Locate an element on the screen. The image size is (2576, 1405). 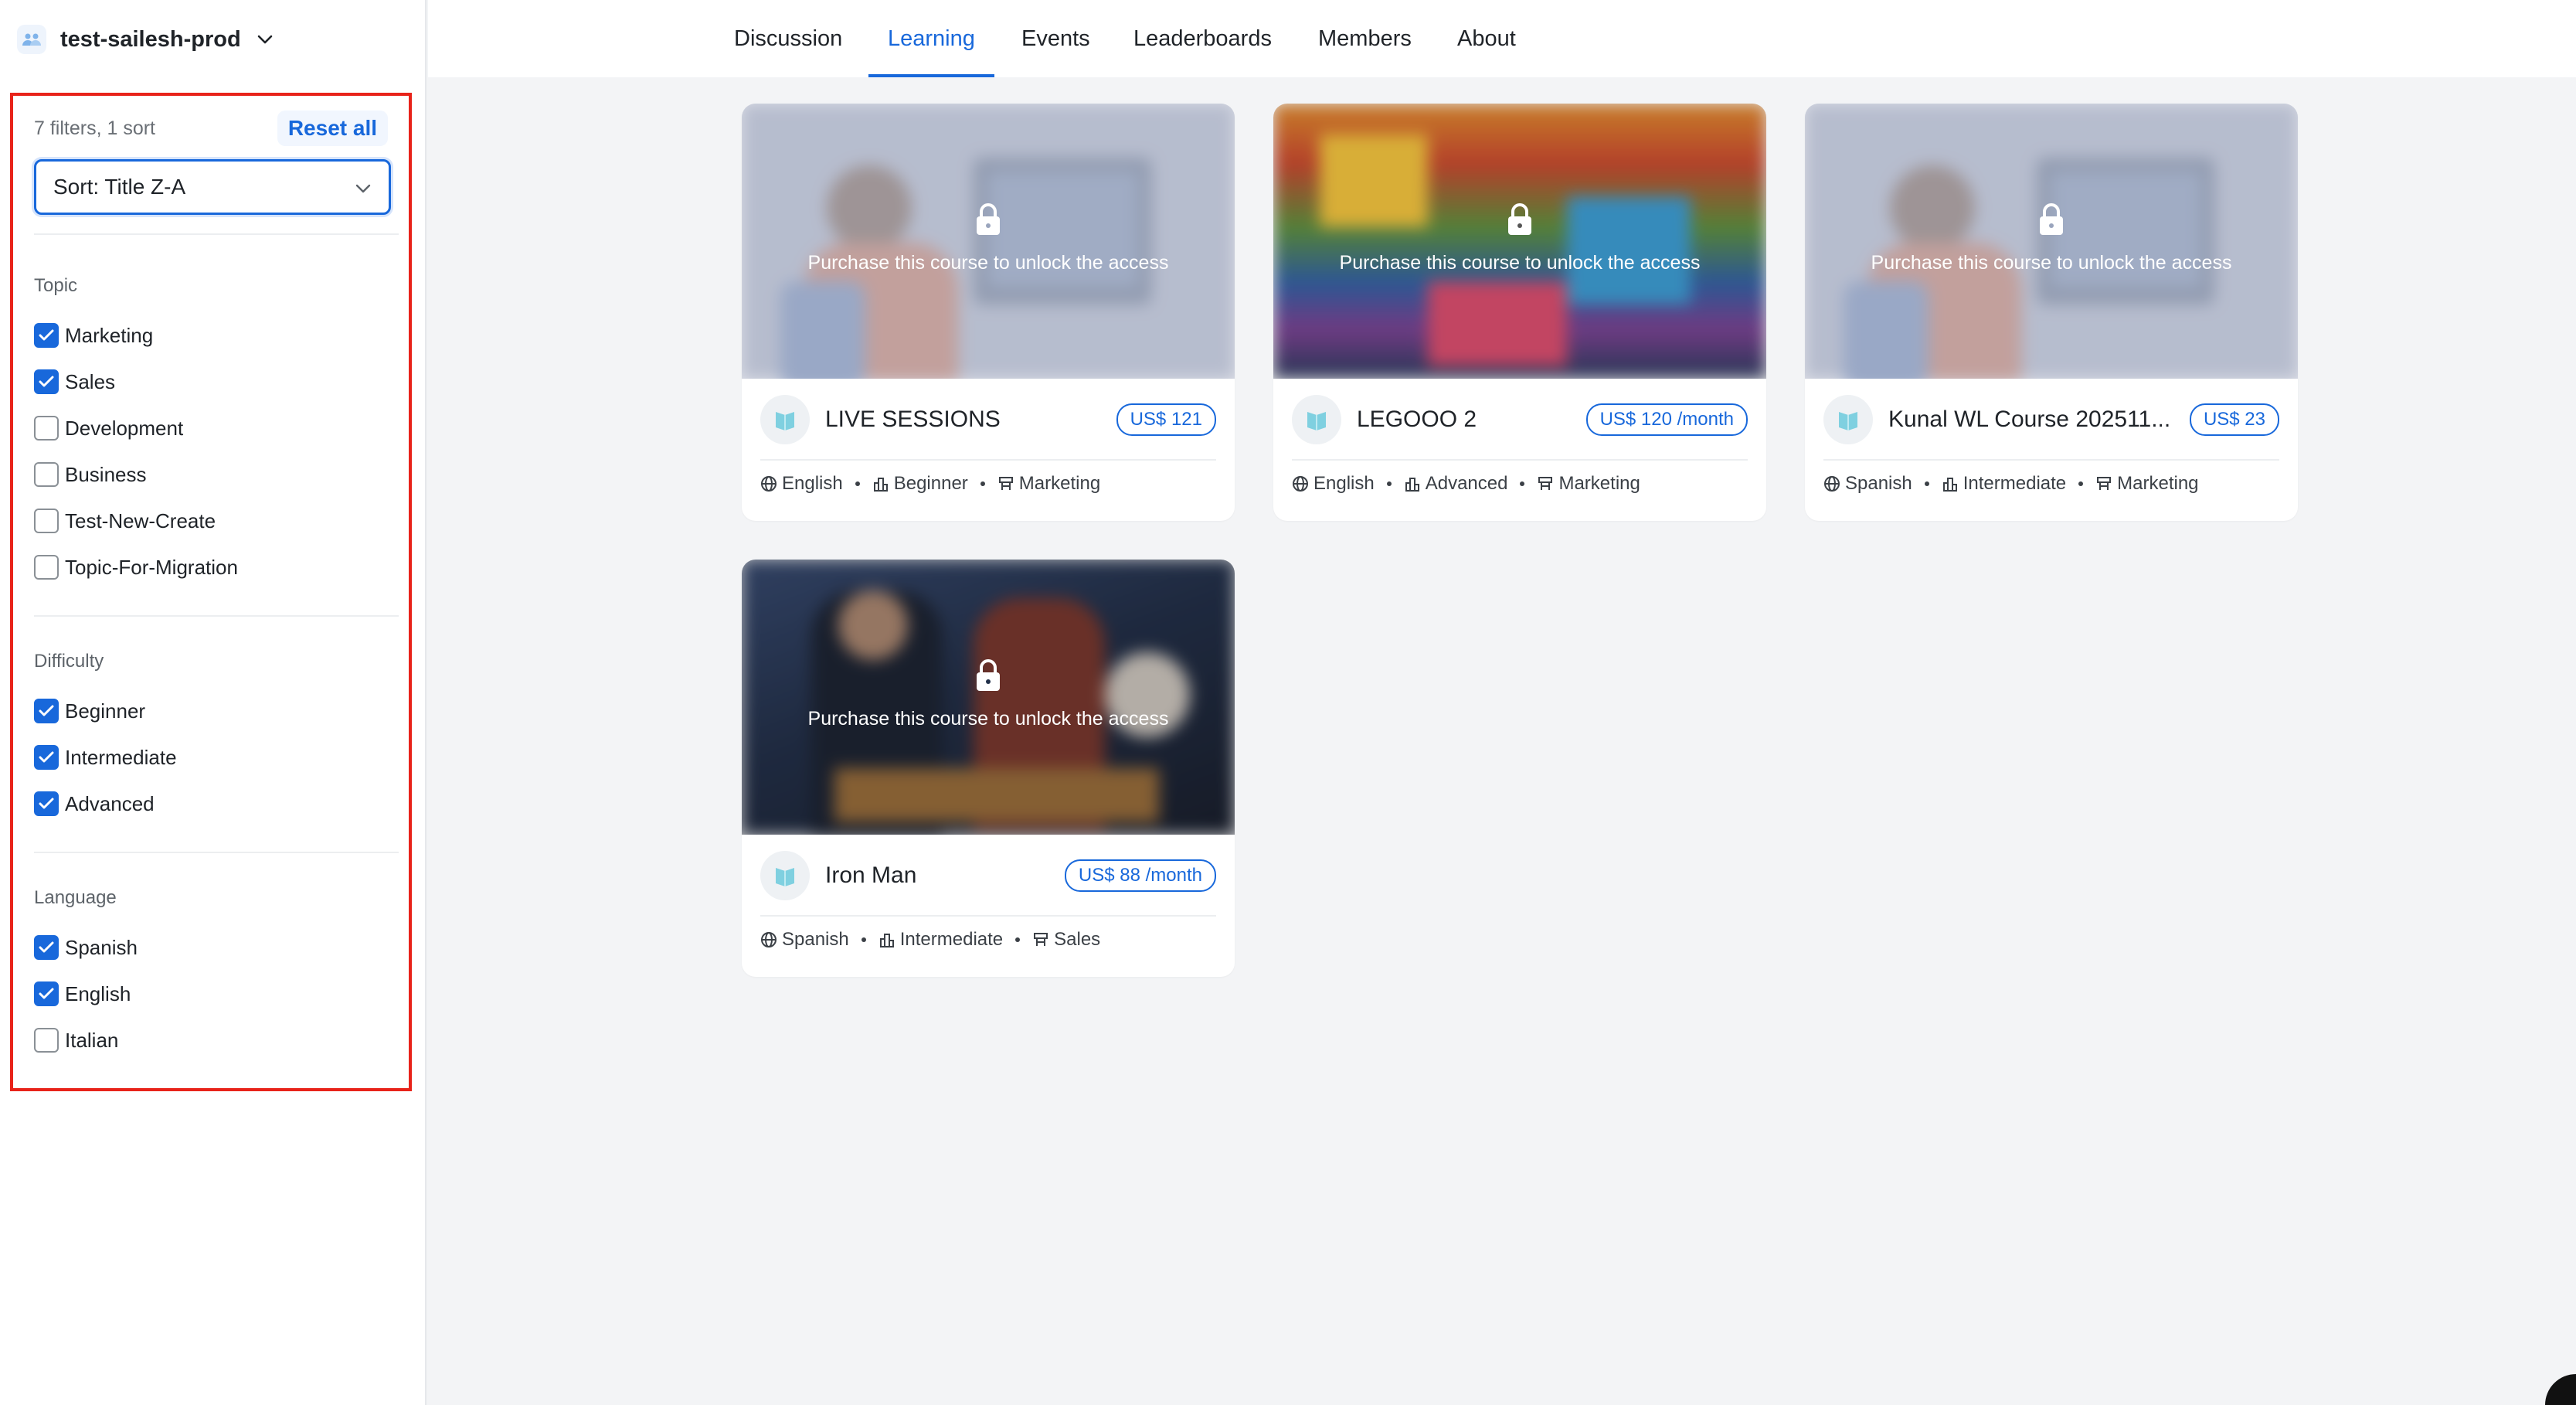
filter-option-label: Marketing is located at coordinates (109, 335).